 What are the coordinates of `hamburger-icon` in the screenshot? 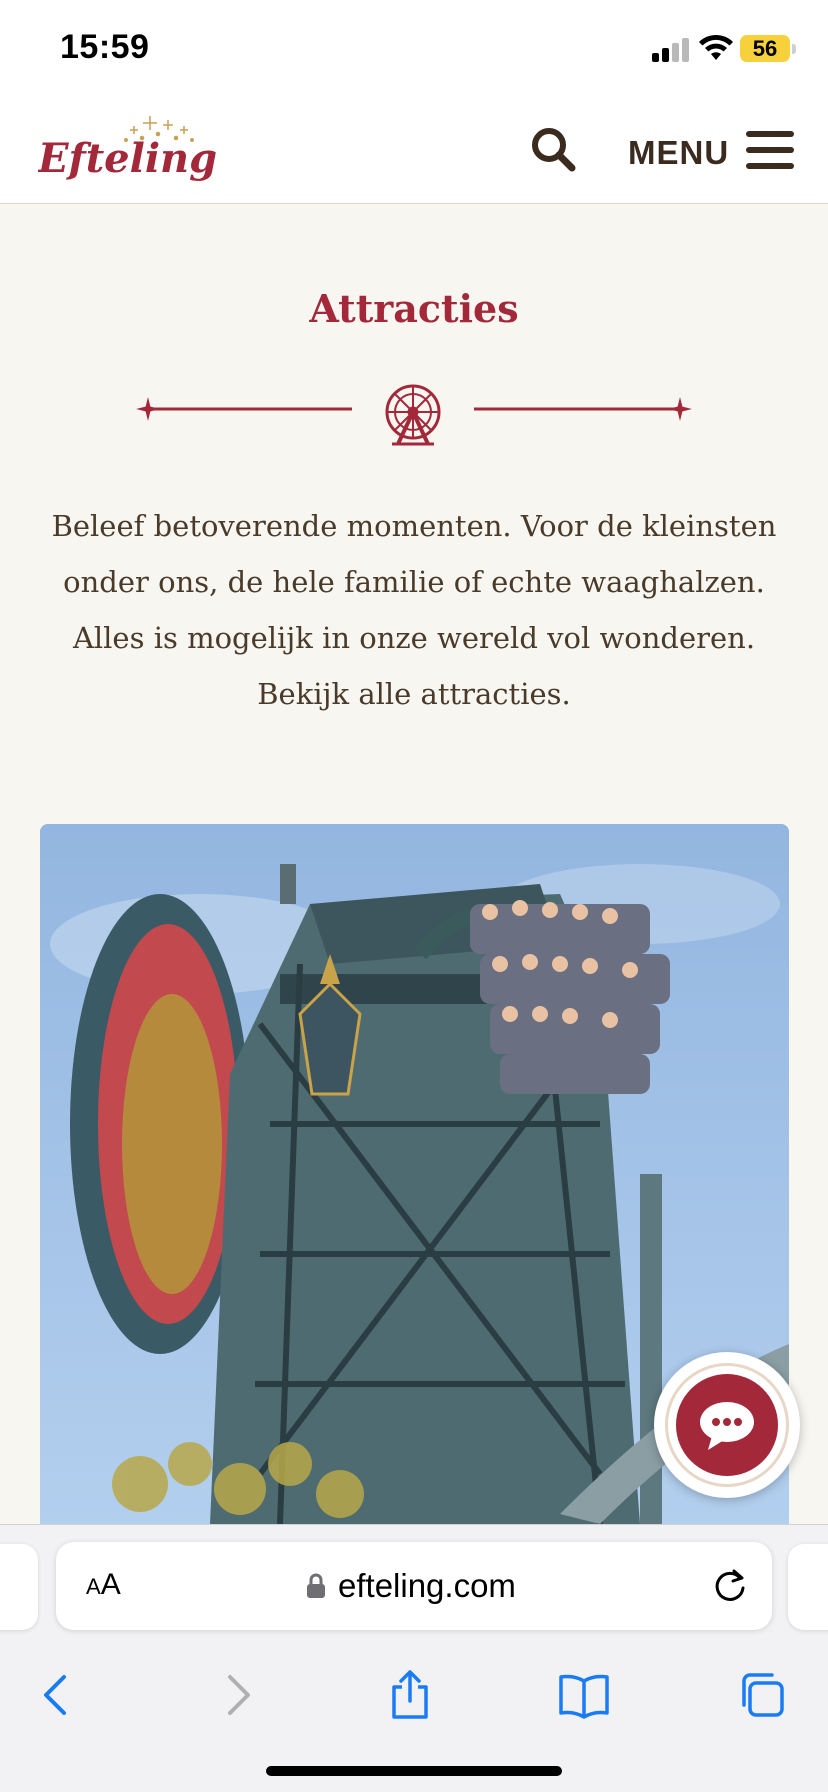 It's located at (771, 150).